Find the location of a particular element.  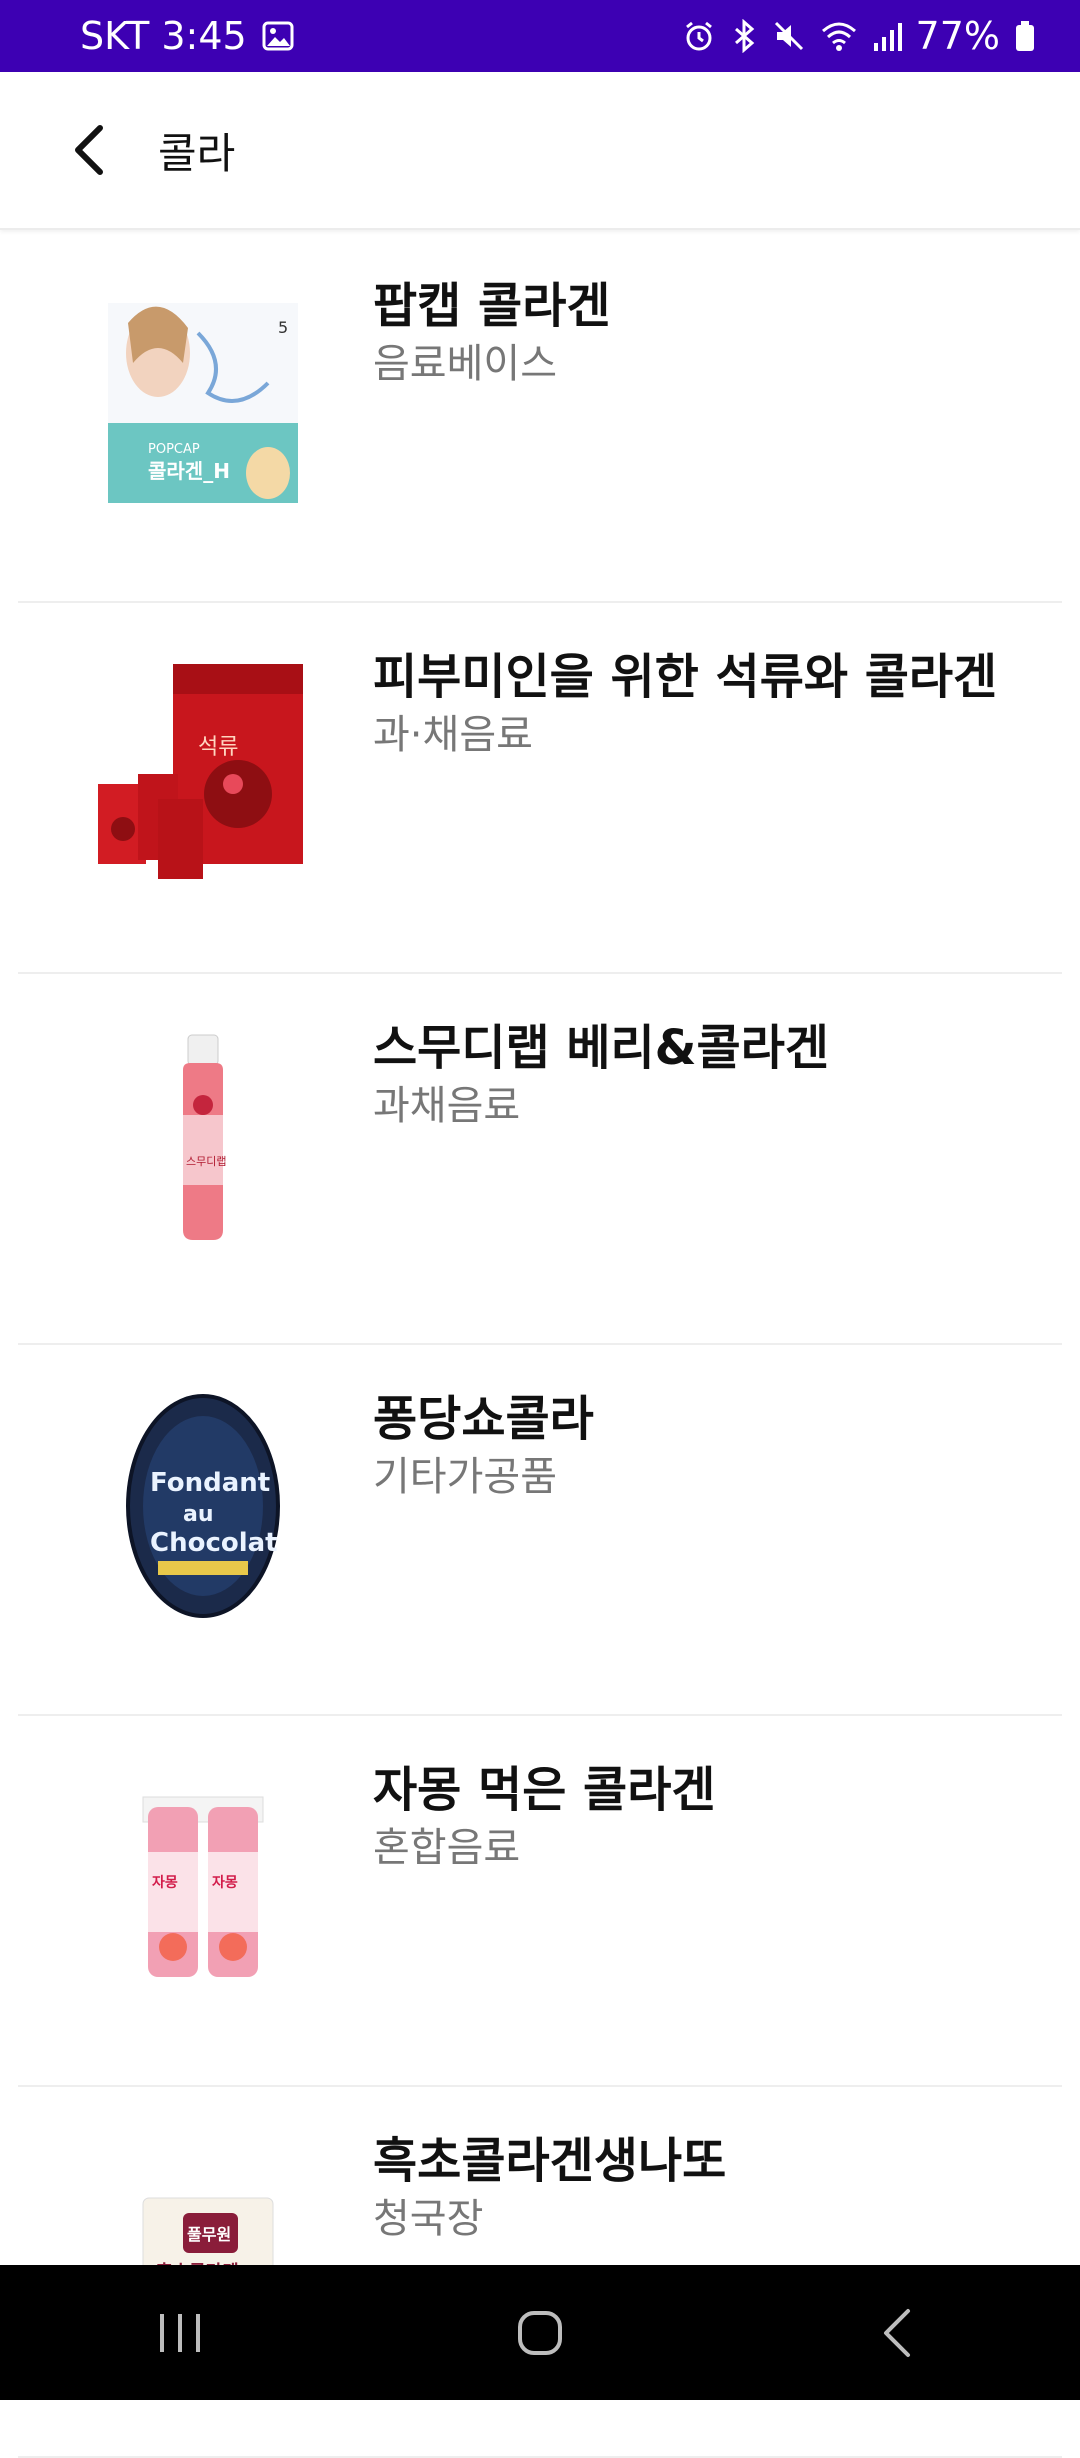

list-item: Fondant au Chocolat 퐁당쇼콜라 기타가공품 is located at coordinates (540, 1530).